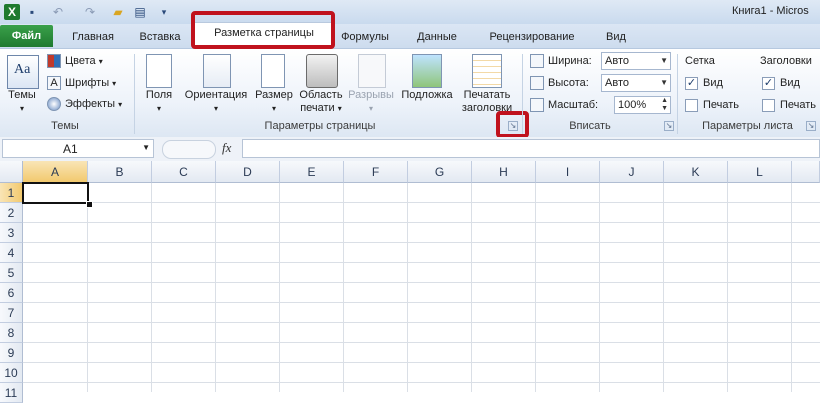 This screenshot has width=820, height=403. What do you see at coordinates (512, 124) in the screenshot?
I see `highlight-launcher-box` at bounding box center [512, 124].